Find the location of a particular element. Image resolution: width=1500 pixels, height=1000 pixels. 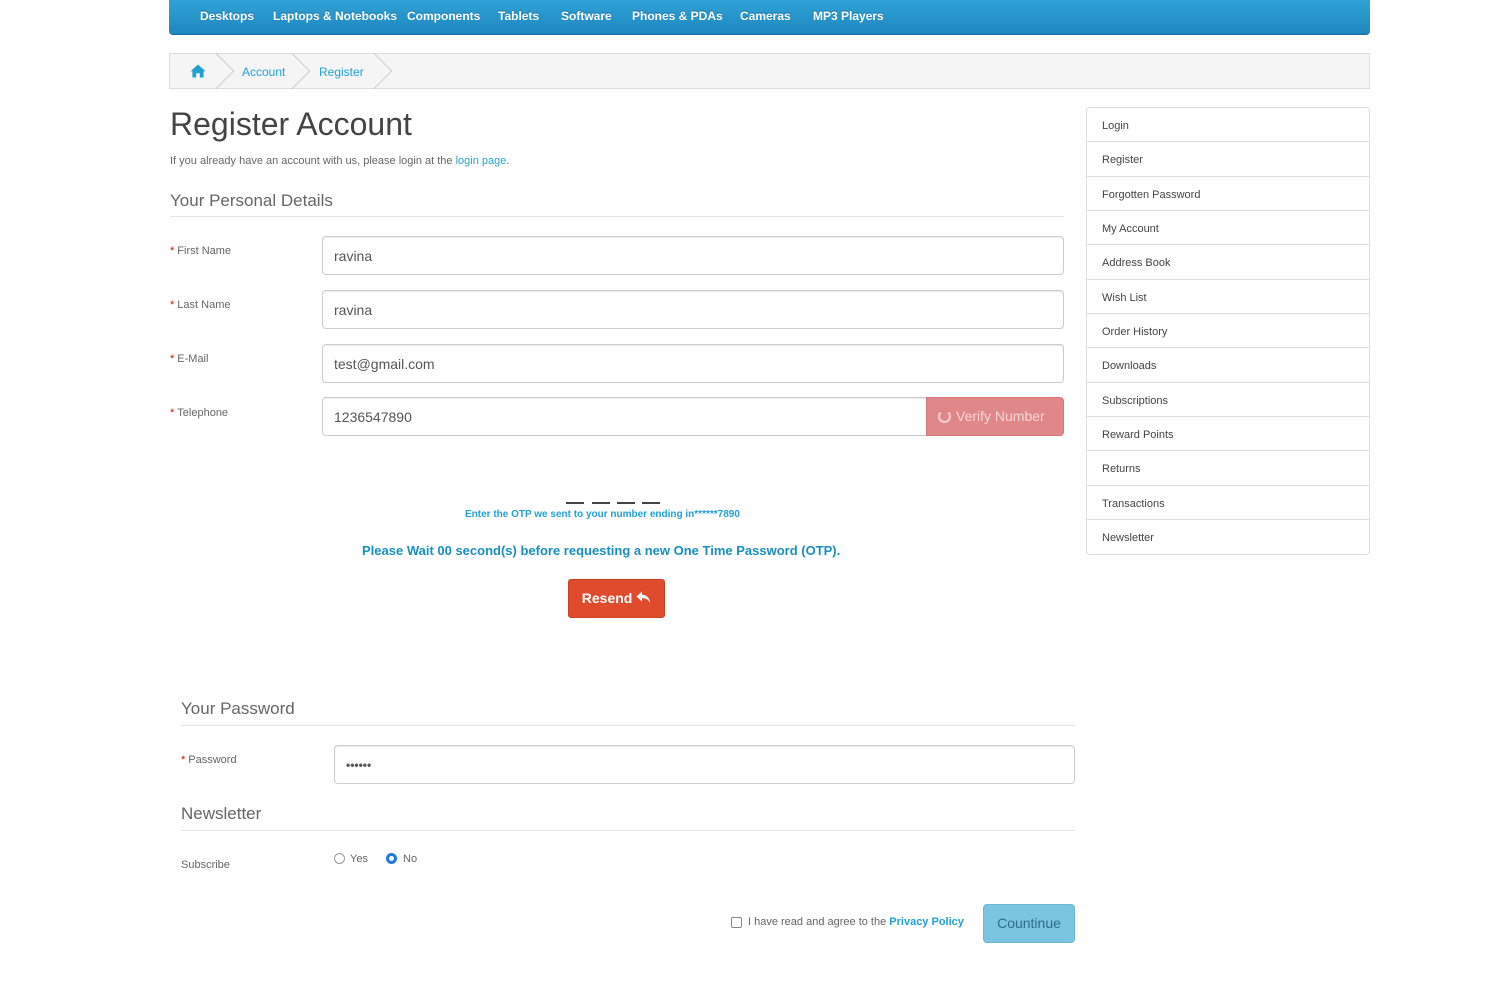

sidebar-item-forgotten-password: Forgotten Password is located at coordinates (1228, 194).